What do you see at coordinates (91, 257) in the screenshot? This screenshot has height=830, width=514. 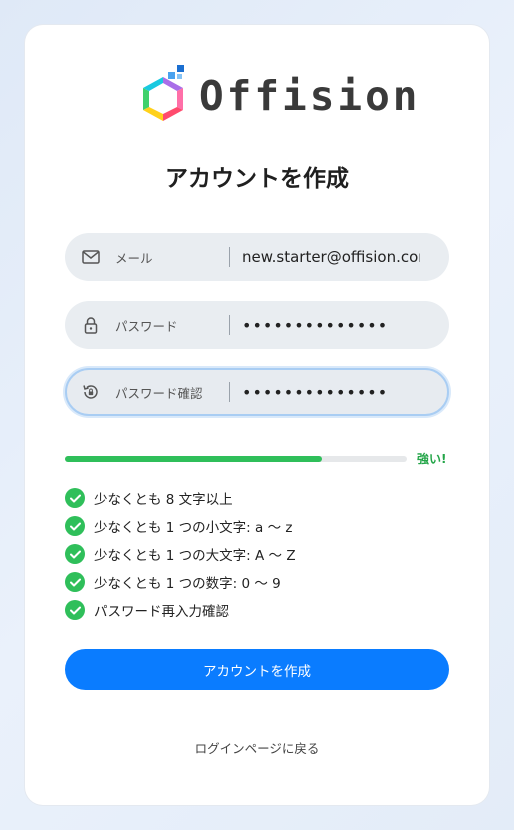 I see `mail-icon` at bounding box center [91, 257].